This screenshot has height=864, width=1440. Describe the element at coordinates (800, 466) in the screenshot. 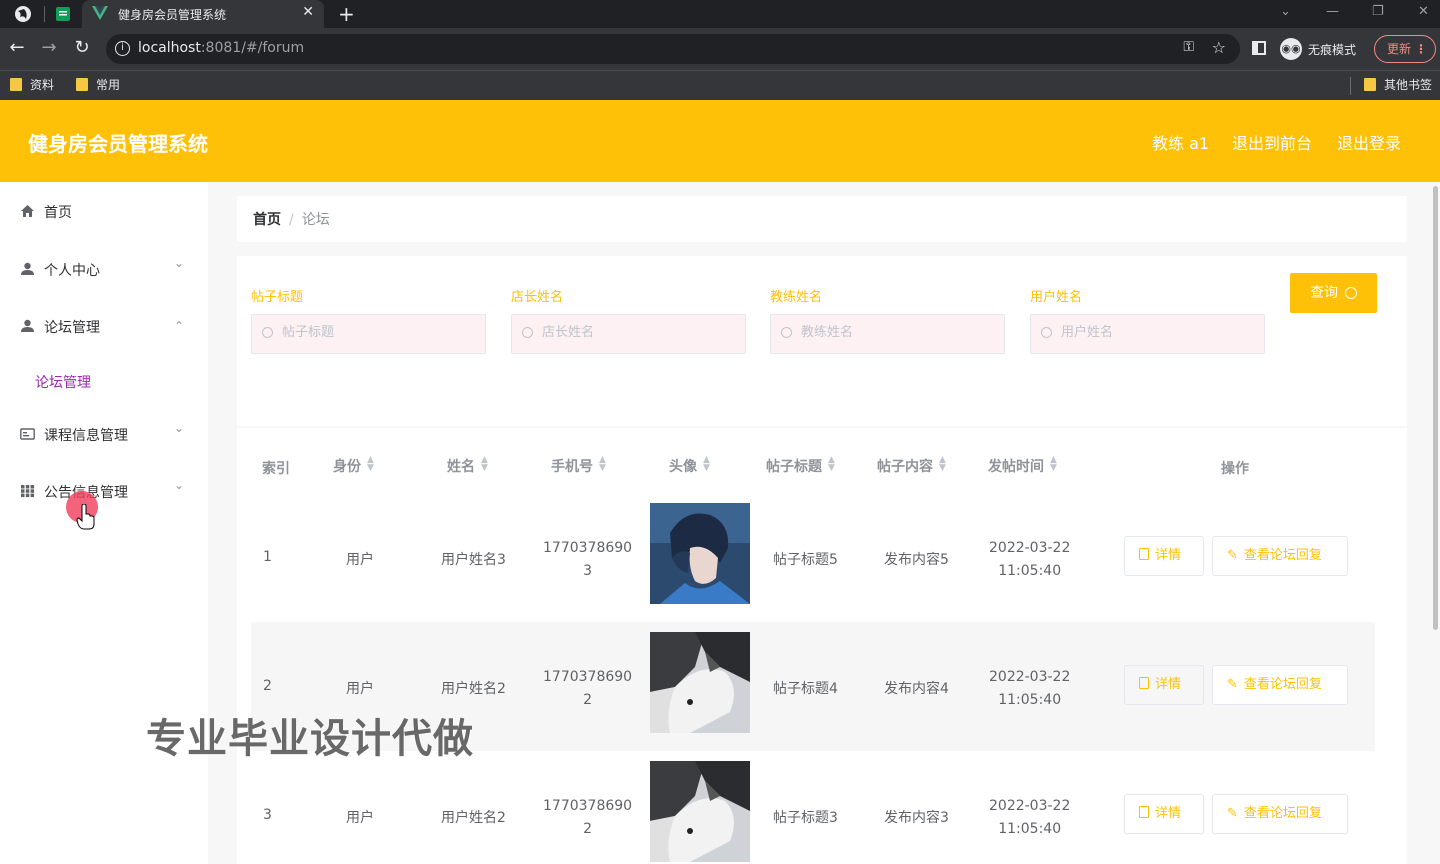

I see `column-header-post-title: 帖子标题 ▲ ▼` at that location.